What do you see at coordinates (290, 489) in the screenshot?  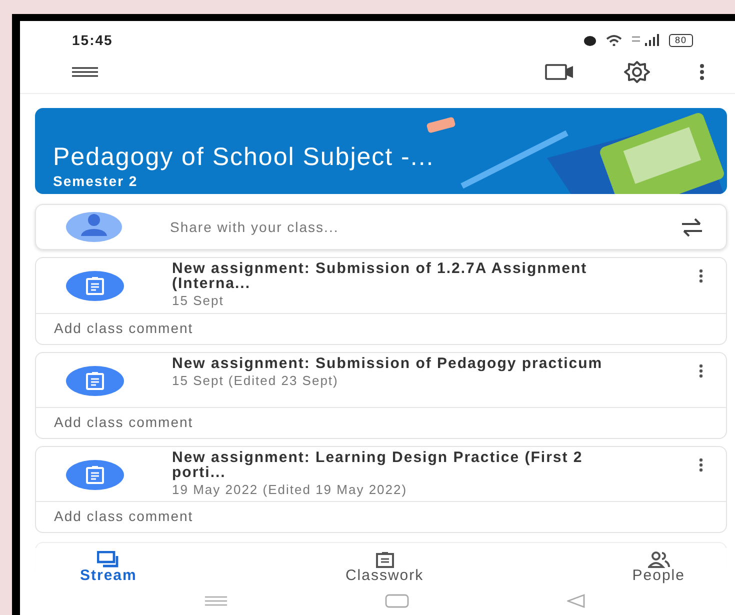 I see `post-date: 19 May 2022 (Edited 19 May 2022)` at bounding box center [290, 489].